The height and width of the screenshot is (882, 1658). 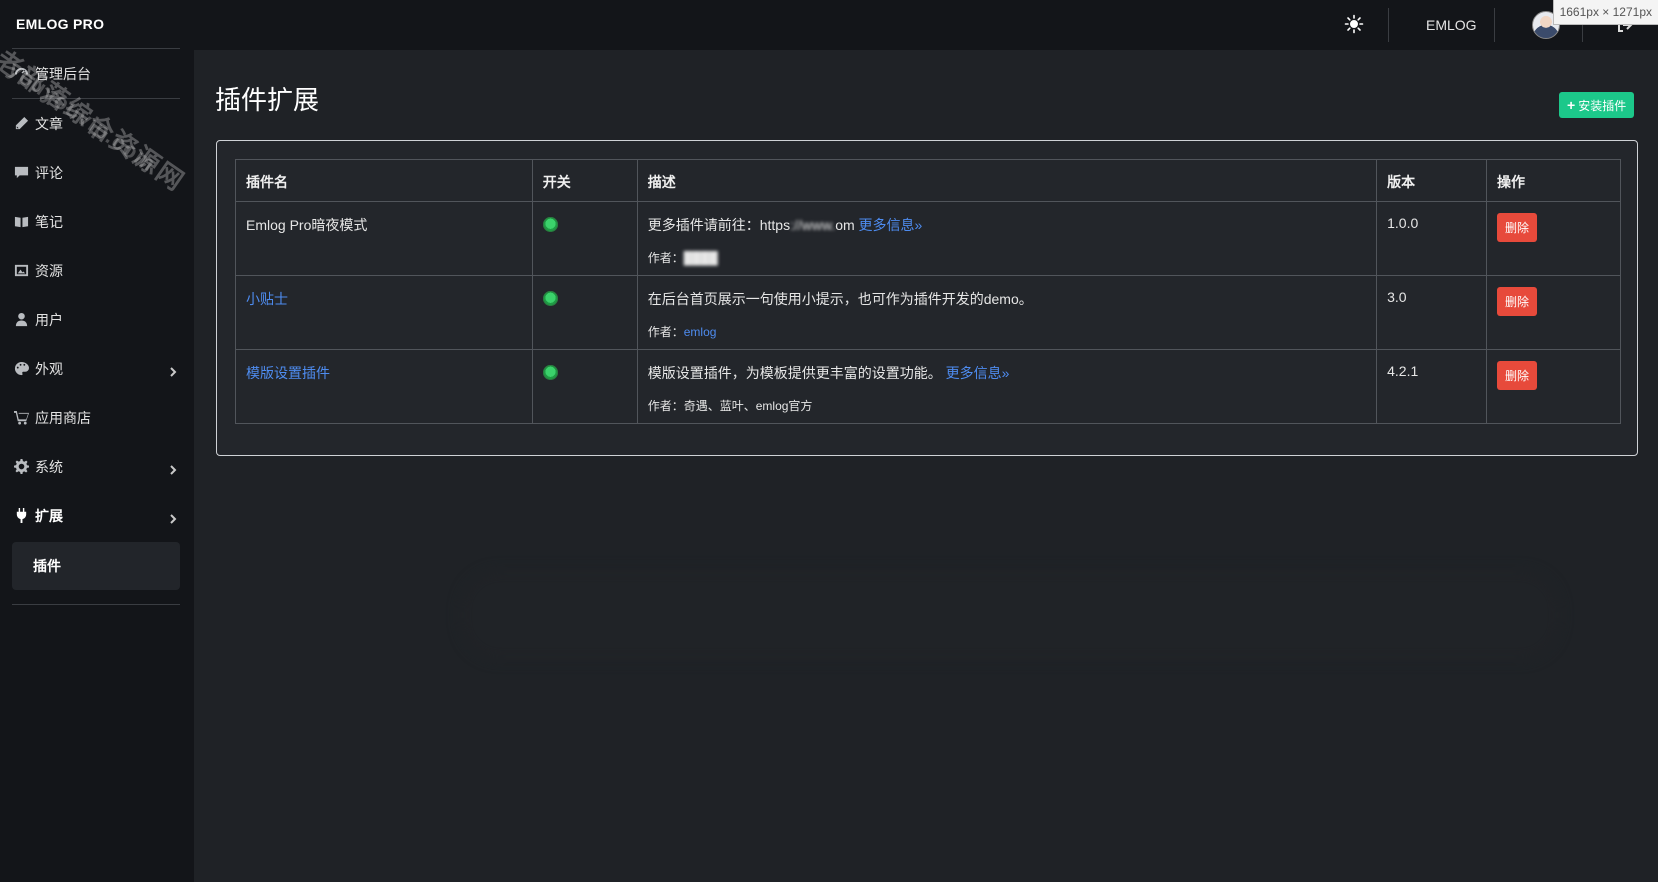 I want to click on sidebar-item-posts: 文章, so click(x=97, y=123).